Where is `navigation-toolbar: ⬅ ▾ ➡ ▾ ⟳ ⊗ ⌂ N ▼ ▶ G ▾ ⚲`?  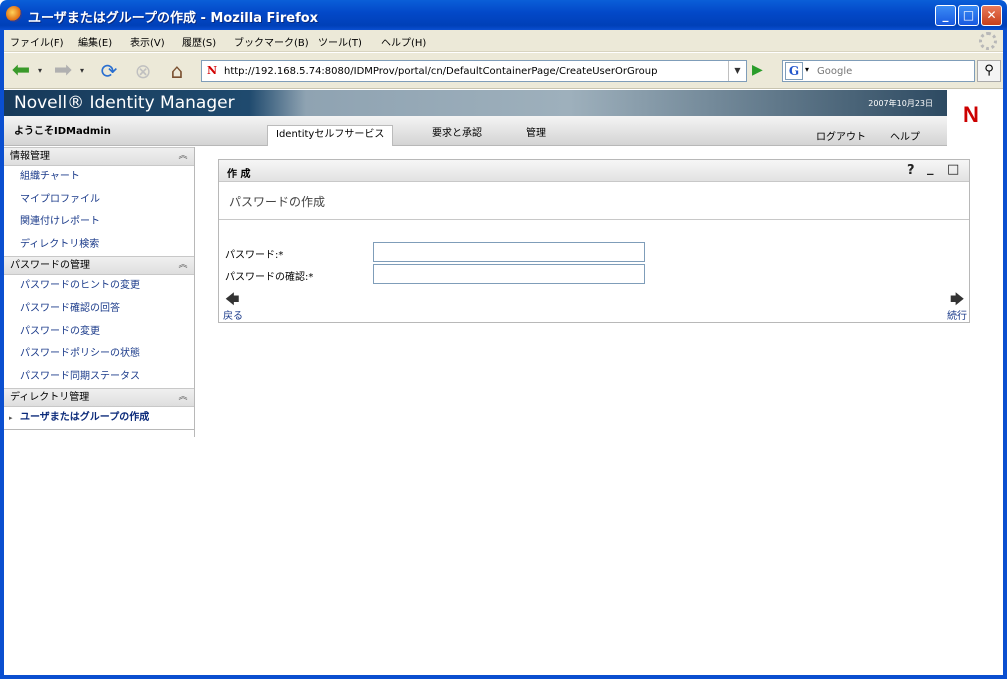 navigation-toolbar: ⬅ ▾ ➡ ▾ ⟳ ⊗ ⌂ N ▼ ▶ G ▾ ⚲ is located at coordinates (503, 71).